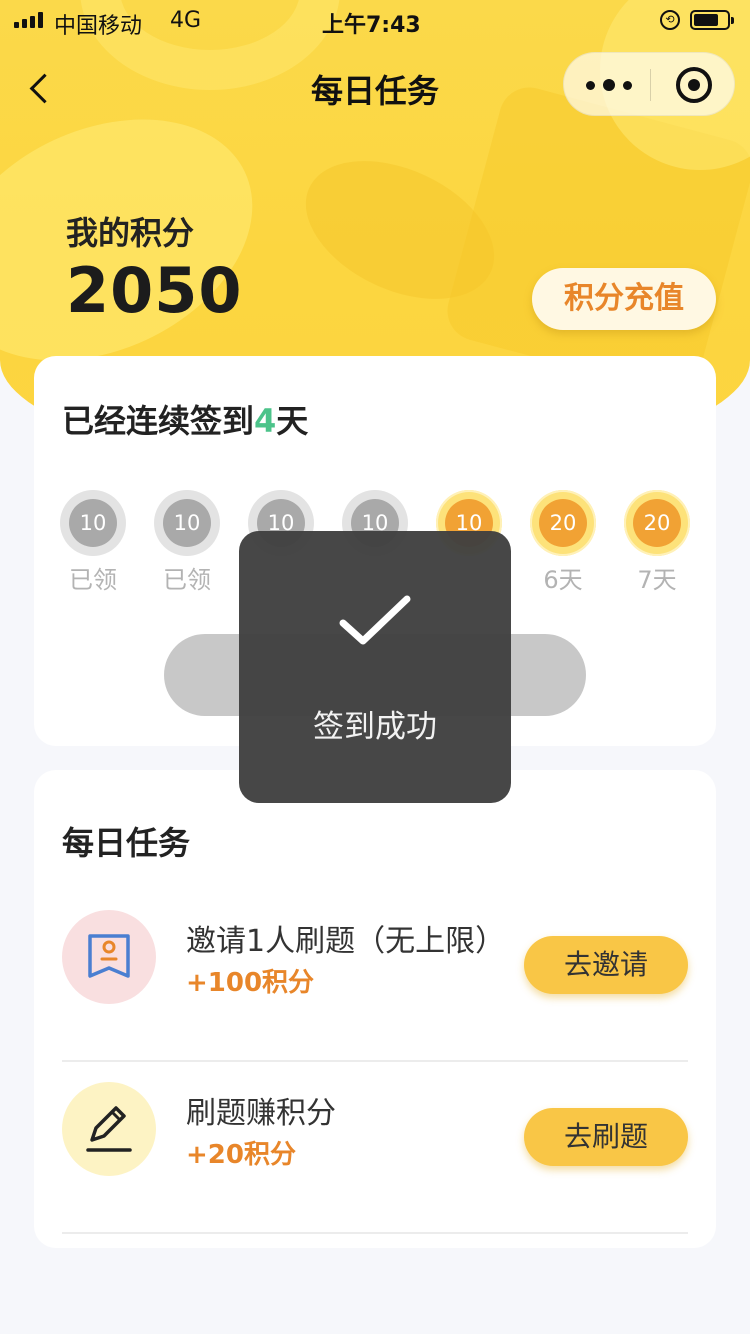 The image size is (750, 1334). Describe the element at coordinates (657, 580) in the screenshot. I see `day-label: 7天` at that location.